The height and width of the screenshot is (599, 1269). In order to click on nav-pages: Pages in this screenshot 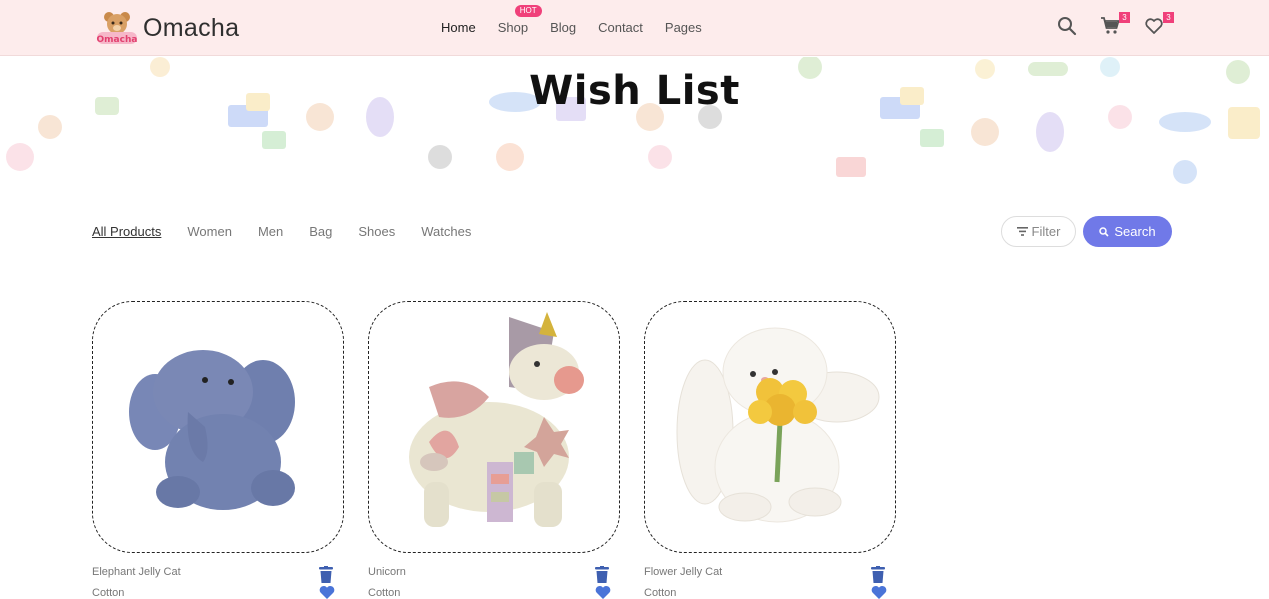, I will do `click(683, 27)`.